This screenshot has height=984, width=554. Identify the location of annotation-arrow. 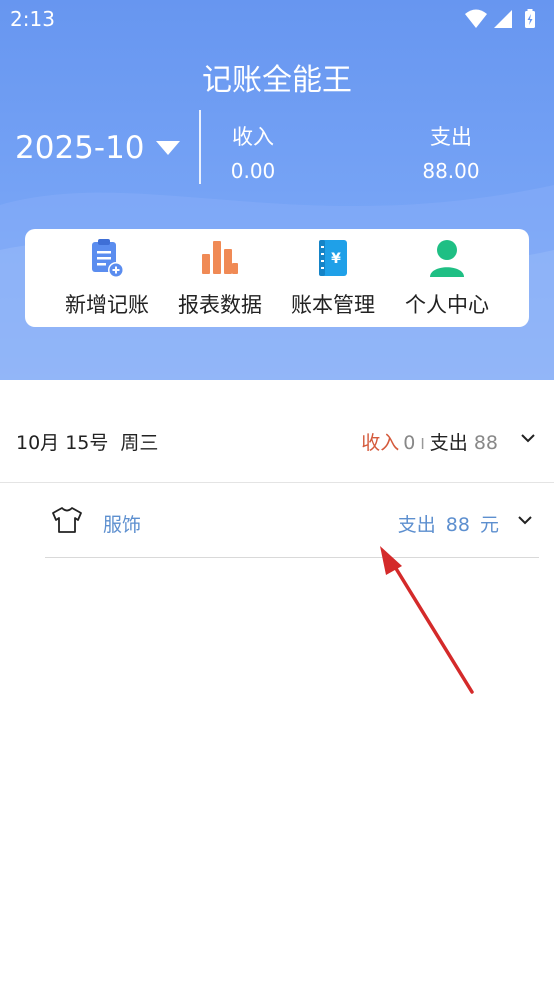
(427, 620).